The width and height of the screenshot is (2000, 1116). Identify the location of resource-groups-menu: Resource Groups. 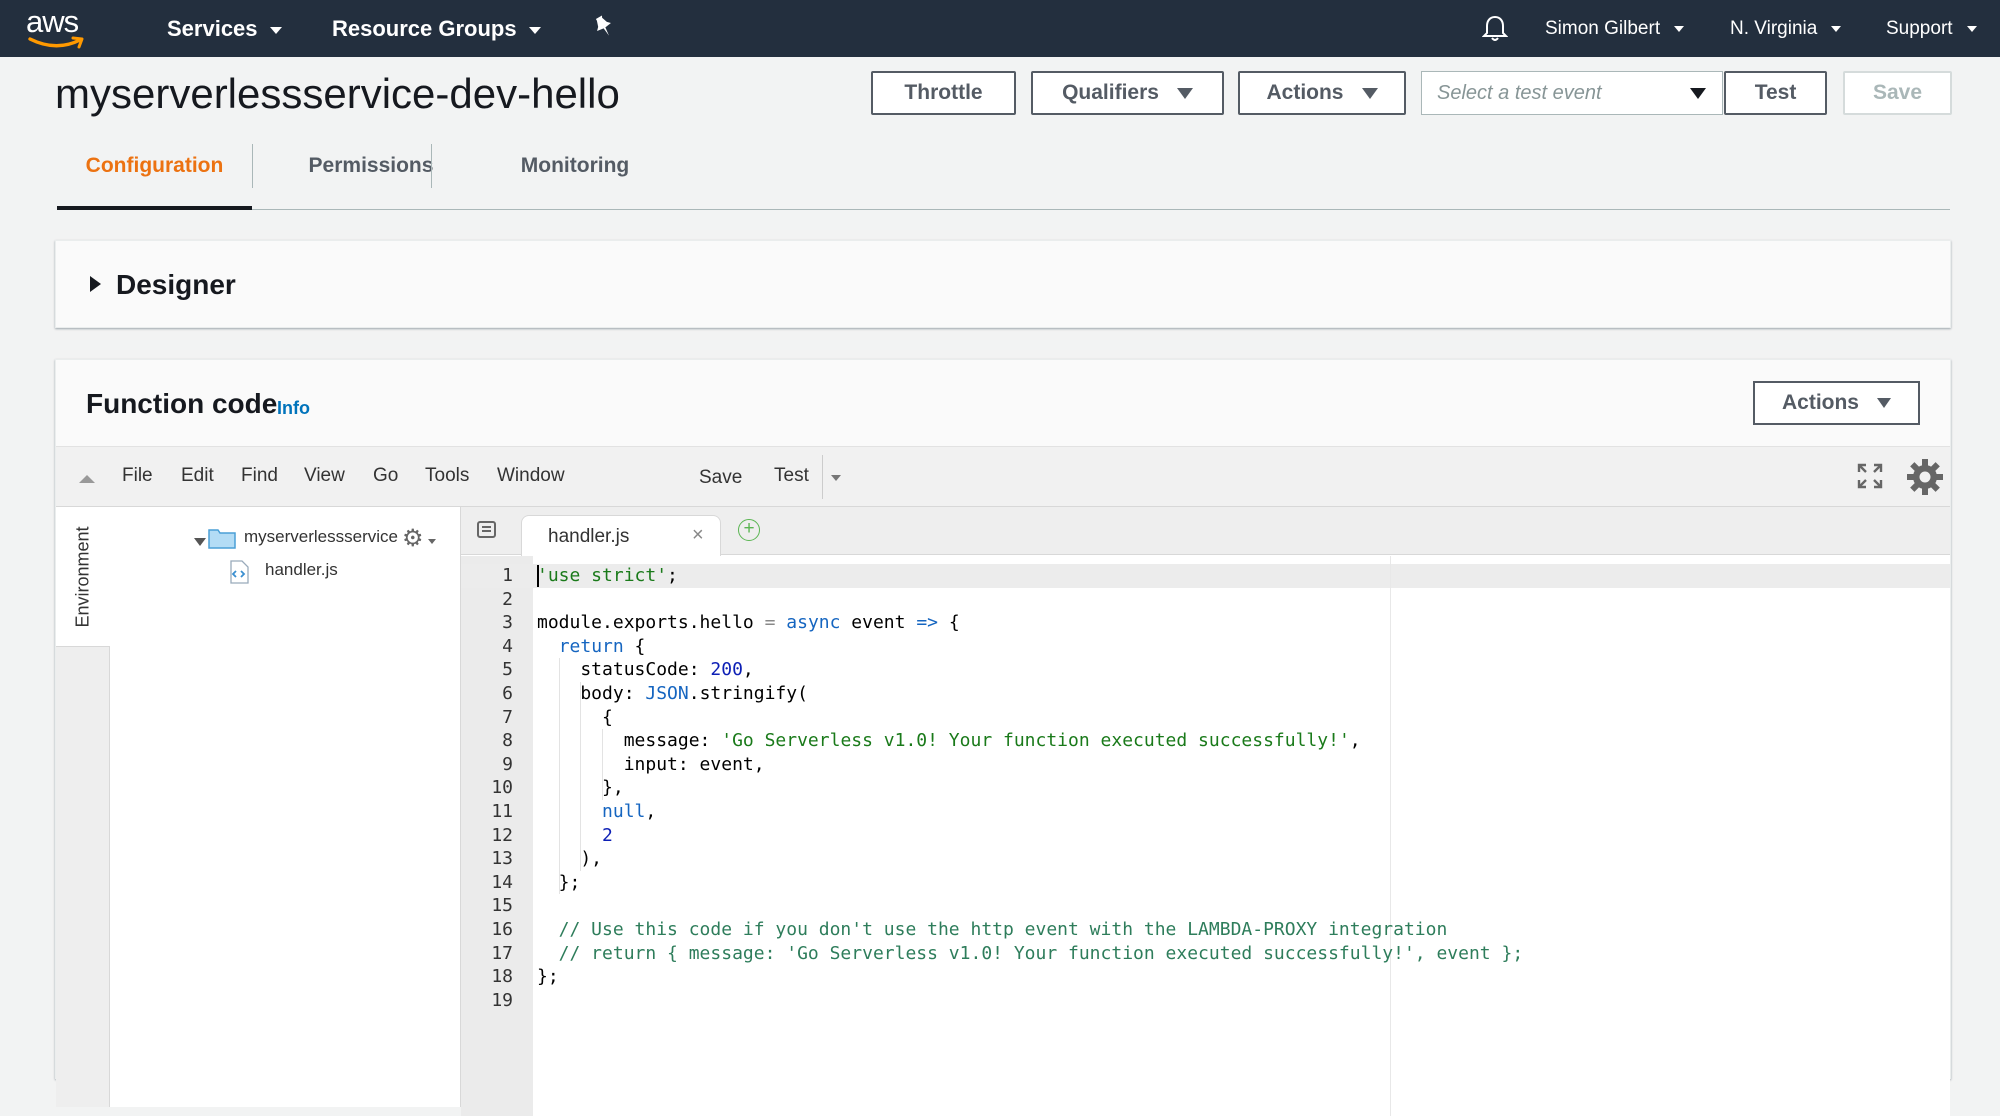
(436, 28).